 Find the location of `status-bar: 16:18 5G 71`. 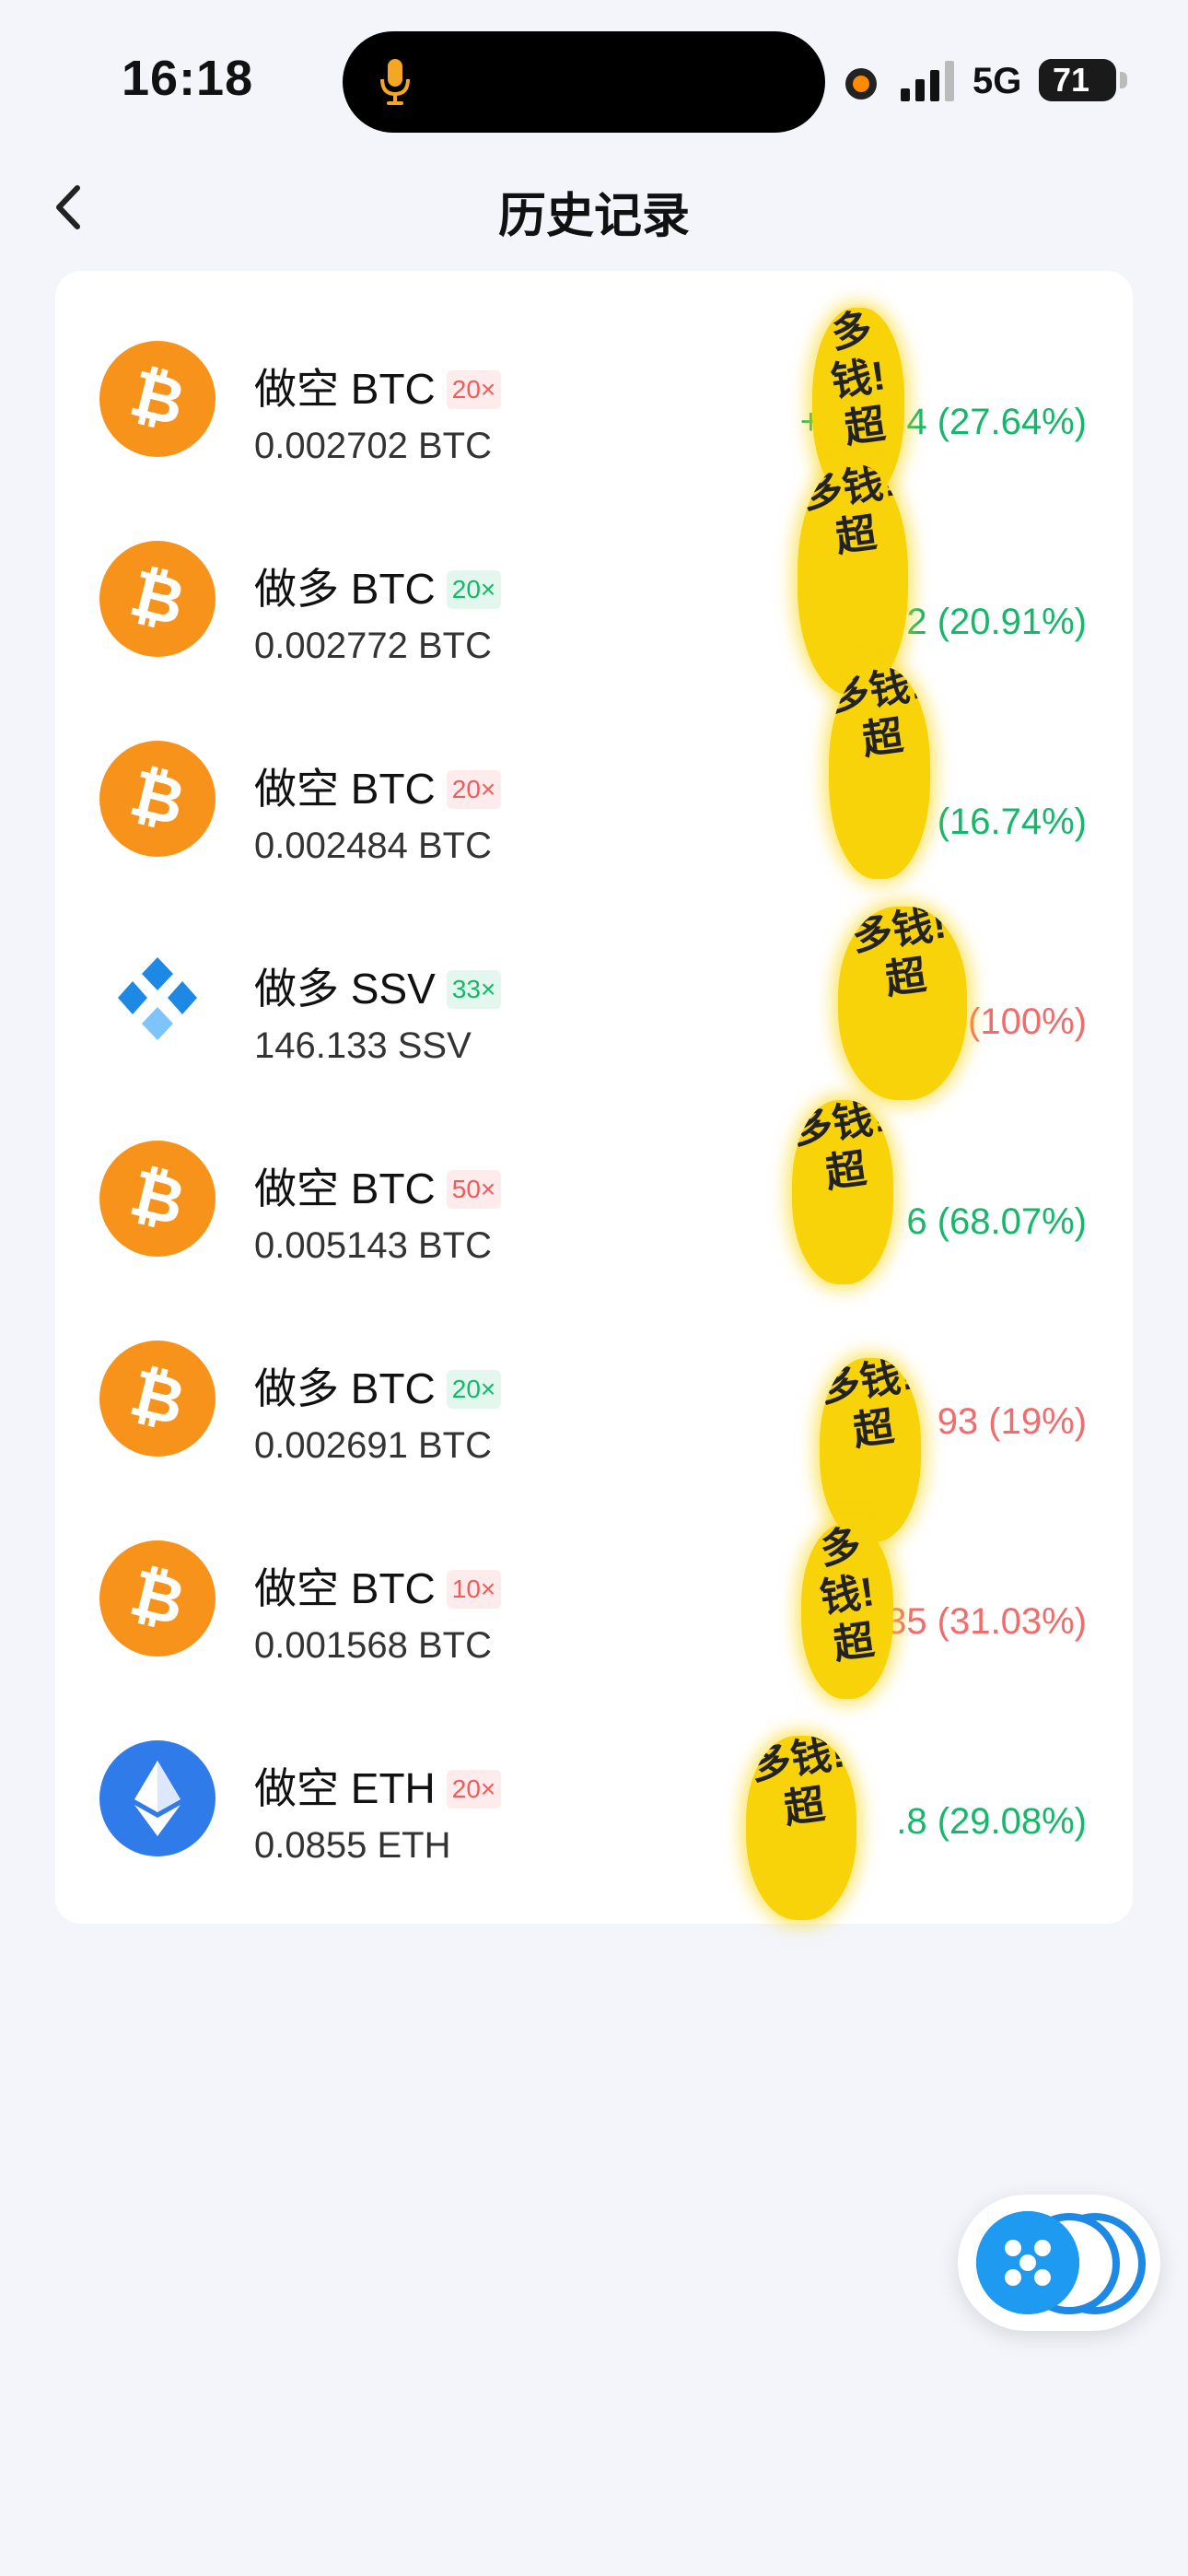

status-bar: 16:18 5G 71 is located at coordinates (594, 78).